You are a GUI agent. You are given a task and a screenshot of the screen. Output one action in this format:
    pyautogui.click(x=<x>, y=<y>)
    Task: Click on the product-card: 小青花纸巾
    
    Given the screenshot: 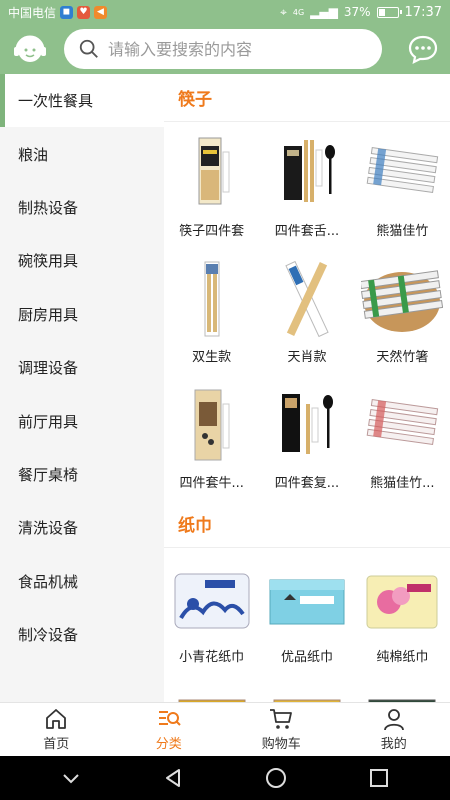 What is the action you would take?
    pyautogui.click(x=211, y=611)
    